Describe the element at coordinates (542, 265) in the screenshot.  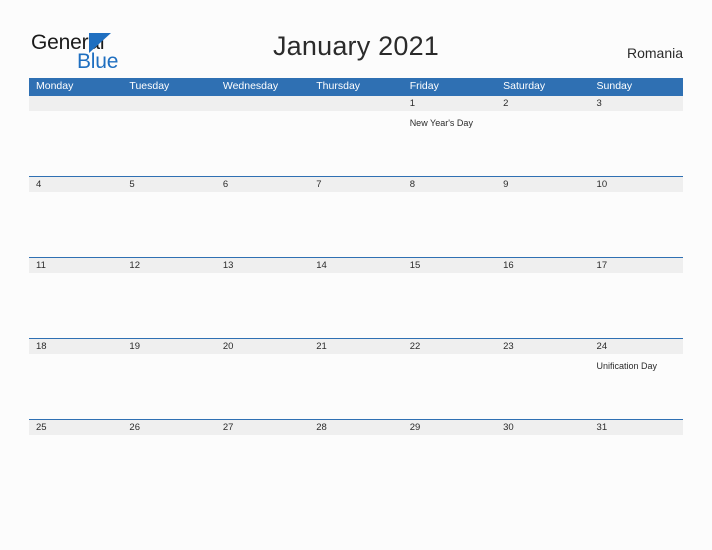
I see `day-number: 16` at that location.